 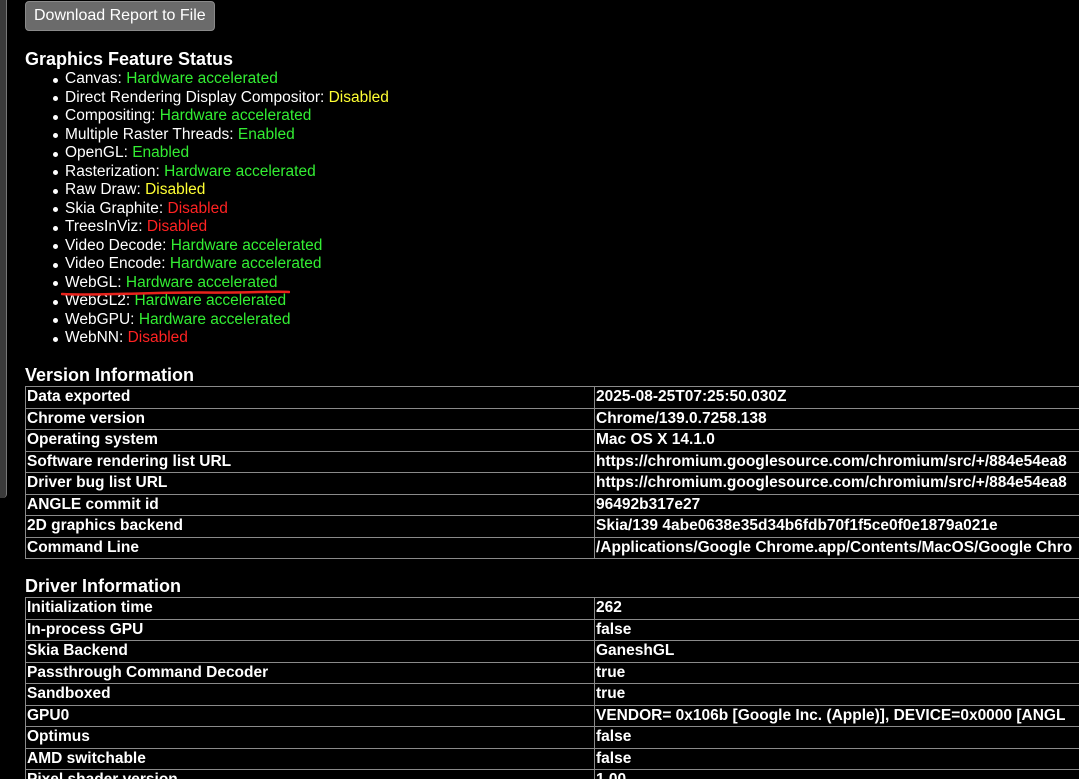 I want to click on feature-name: Video Decode:, so click(x=116, y=245).